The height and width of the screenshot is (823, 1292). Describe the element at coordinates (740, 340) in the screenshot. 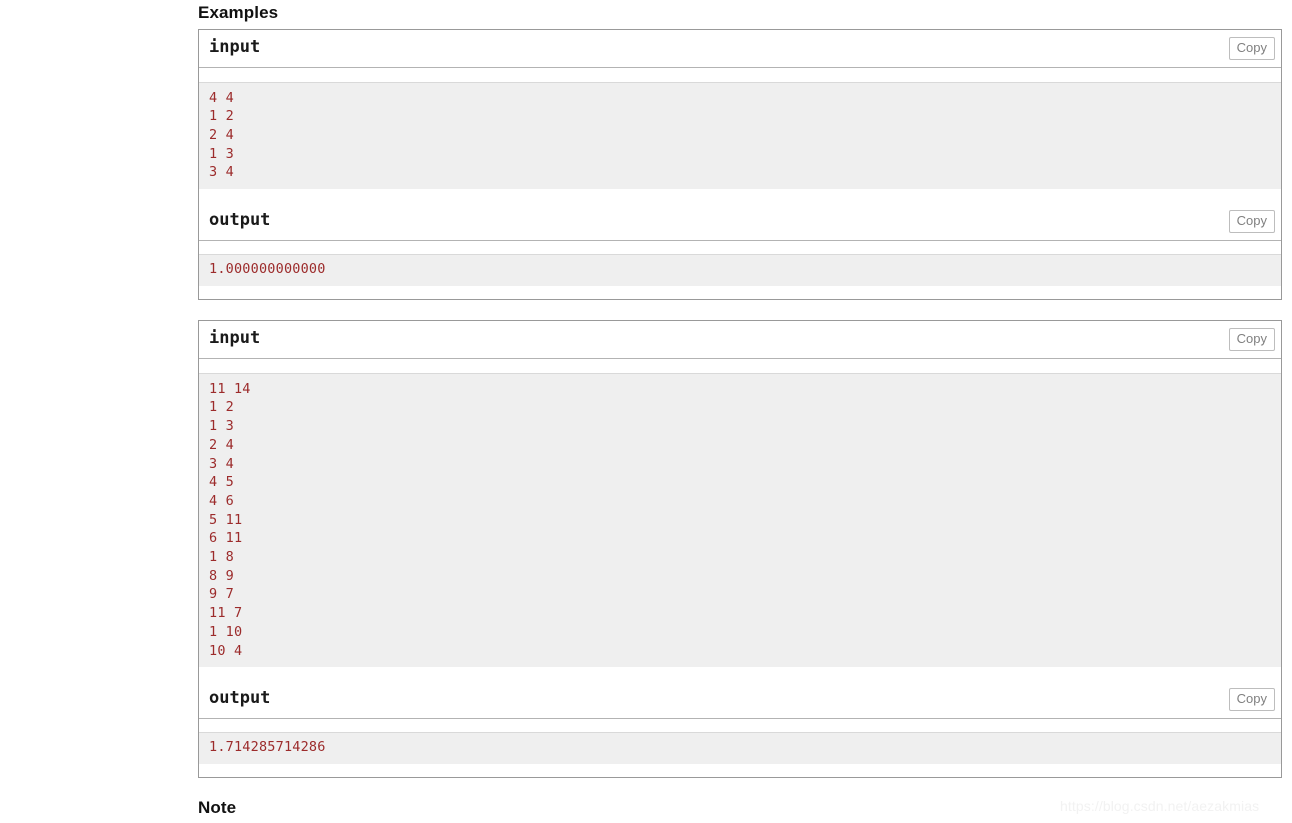

I see `sample-2-input-header: input Copy` at that location.